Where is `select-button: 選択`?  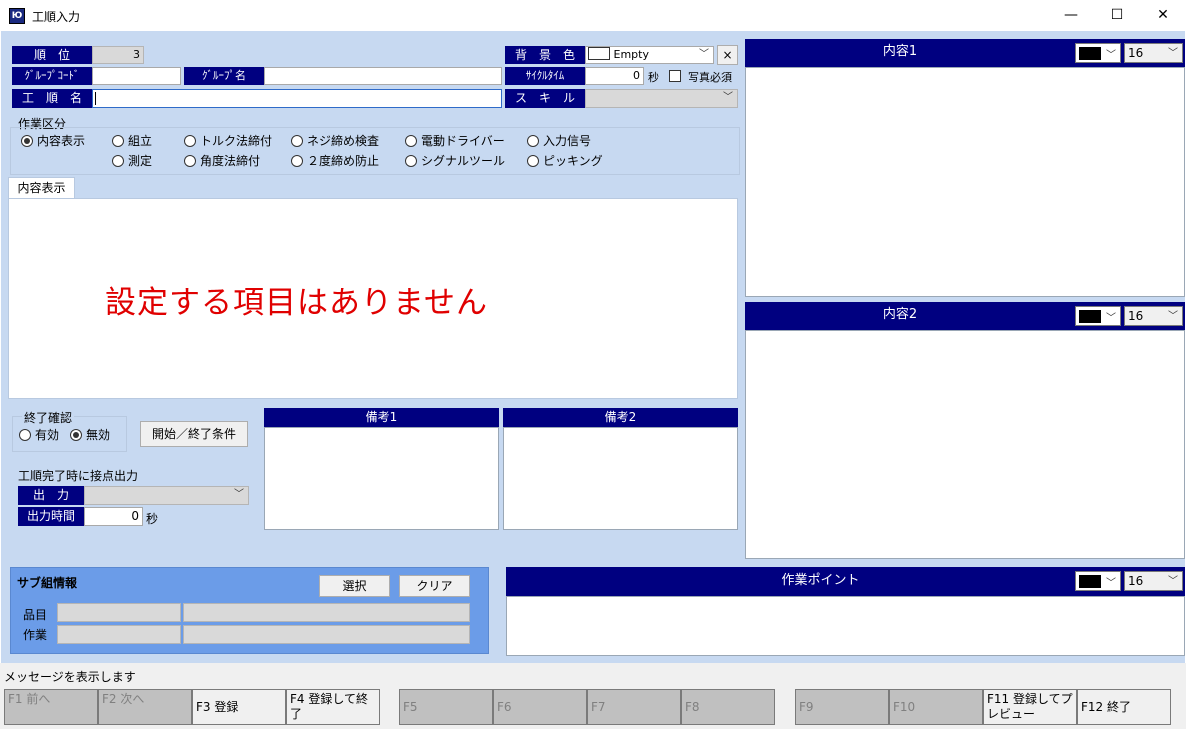 select-button: 選択 is located at coordinates (354, 586).